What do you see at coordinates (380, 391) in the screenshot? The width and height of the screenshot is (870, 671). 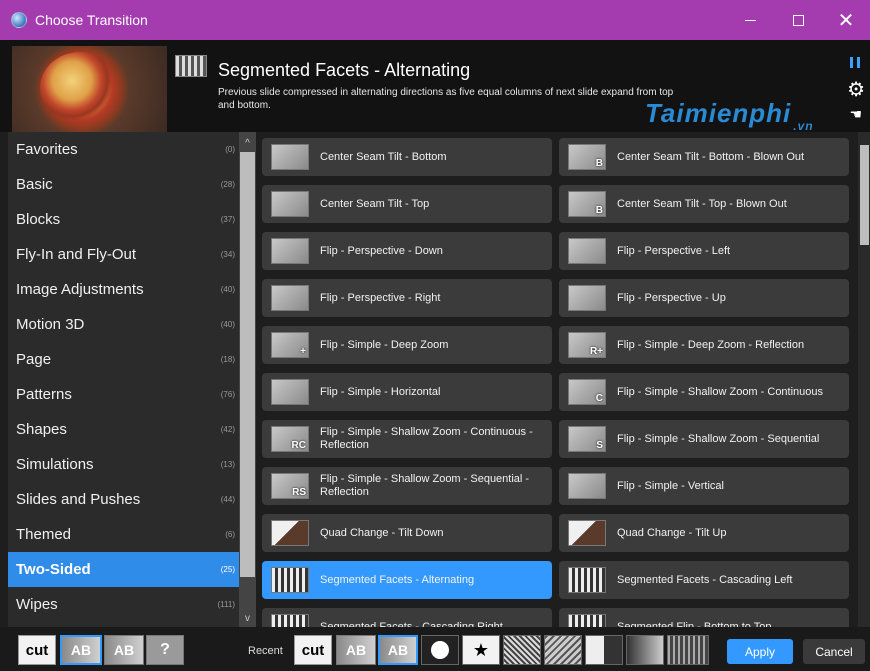 I see `transition-label: Flip - Simple - Horizontal` at bounding box center [380, 391].